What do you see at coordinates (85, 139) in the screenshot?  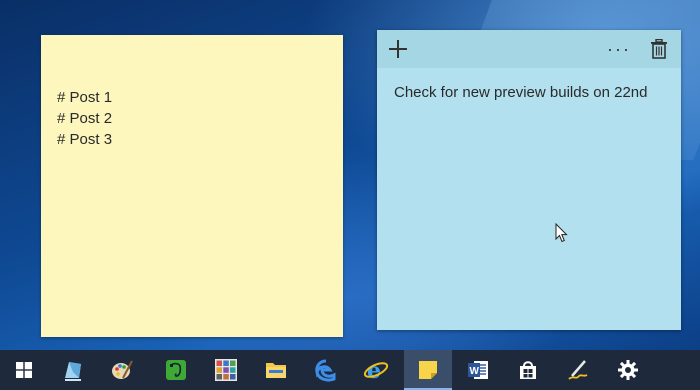 I see `note-line: # Post 3` at bounding box center [85, 139].